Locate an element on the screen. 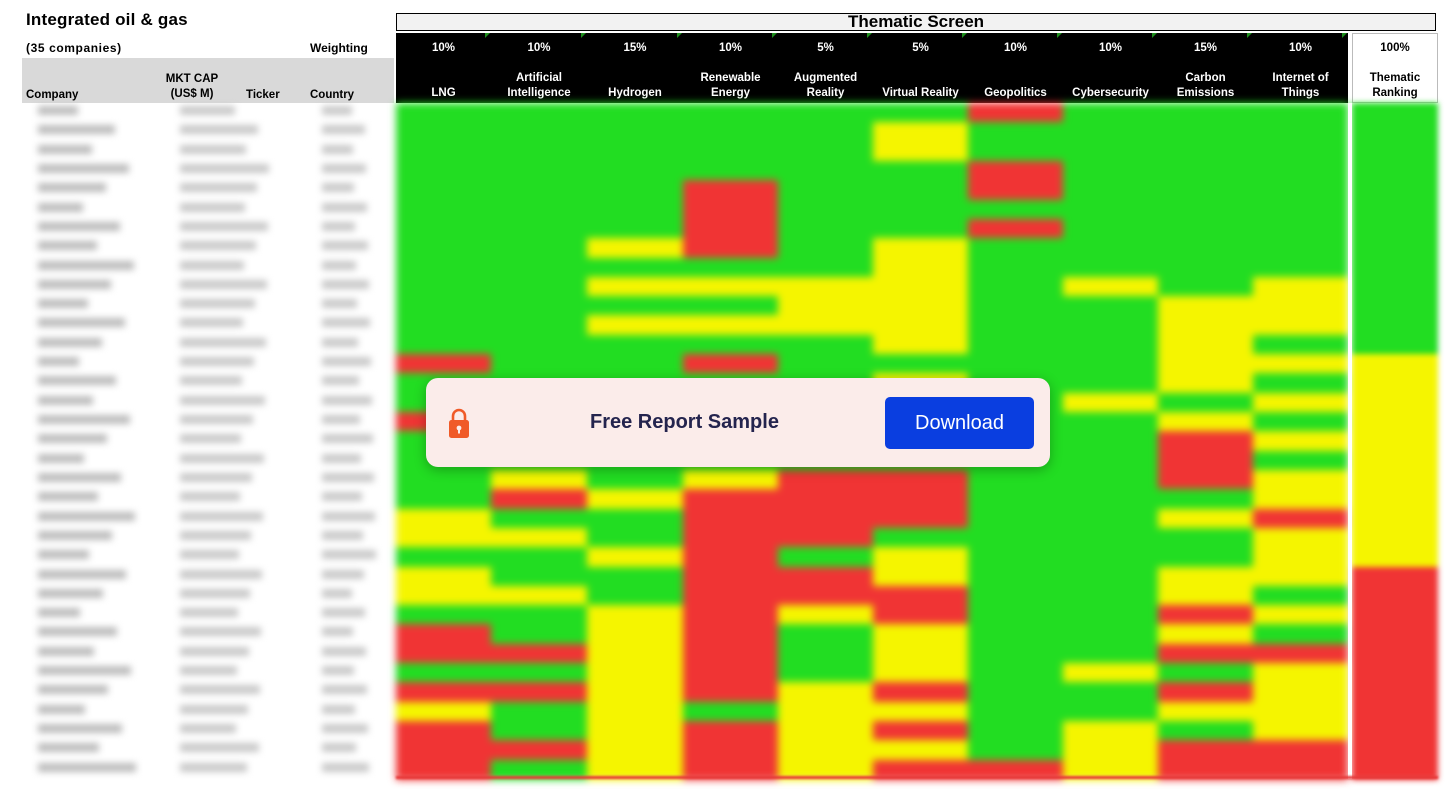 This screenshot has width=1447, height=789. theme-name: Carbon Emissions is located at coordinates (1205, 86).